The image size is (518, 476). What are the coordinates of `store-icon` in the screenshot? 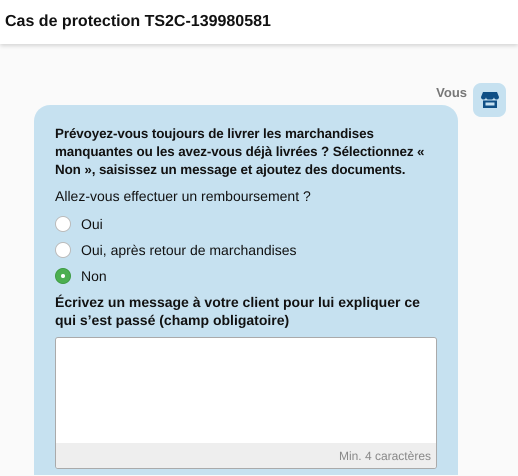 It's located at (490, 100).